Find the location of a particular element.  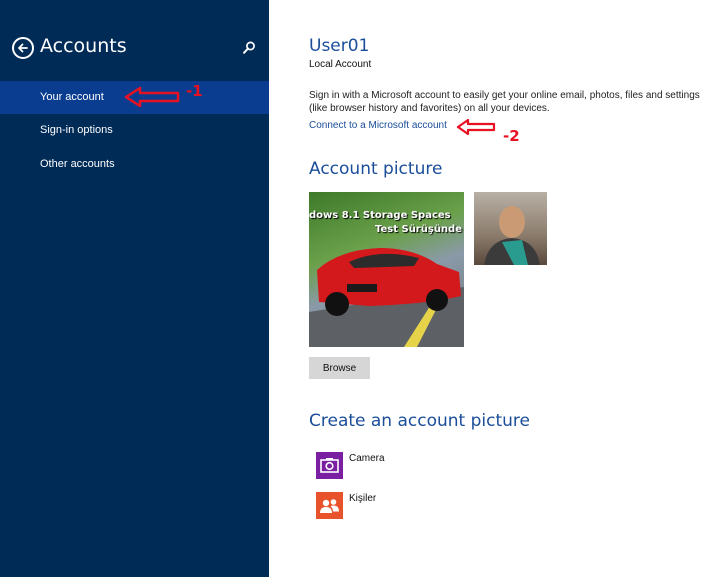

sidebar-title: Accounts is located at coordinates (83, 46).